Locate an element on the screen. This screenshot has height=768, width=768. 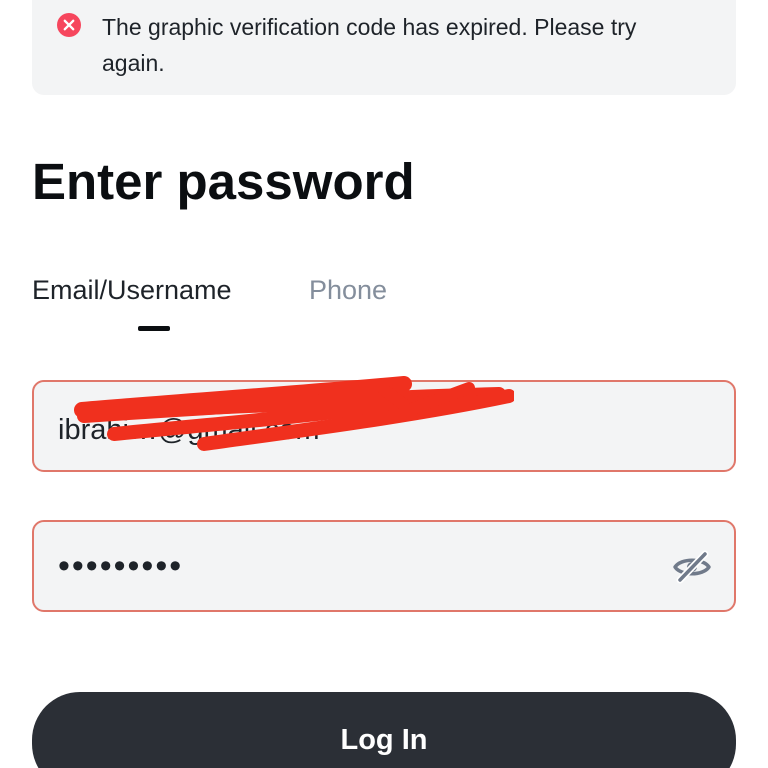
login-button: Log In is located at coordinates (384, 730).